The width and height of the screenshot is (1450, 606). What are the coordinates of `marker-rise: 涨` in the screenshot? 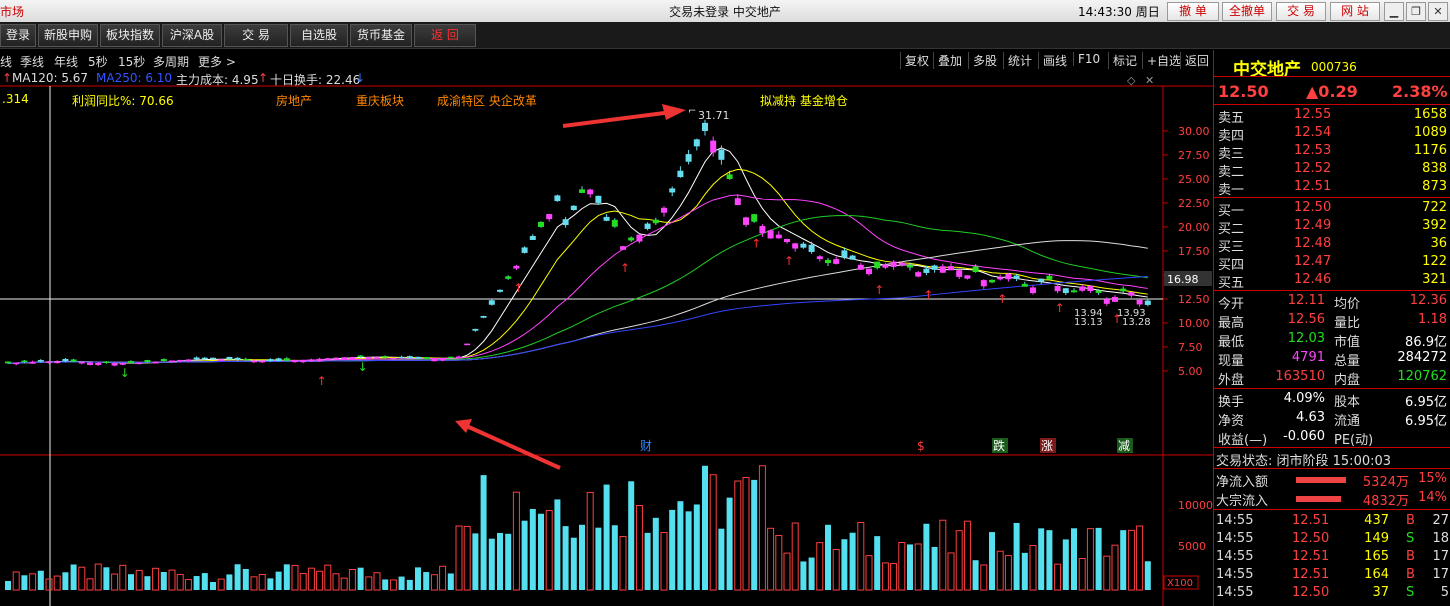 It's located at (1047, 445).